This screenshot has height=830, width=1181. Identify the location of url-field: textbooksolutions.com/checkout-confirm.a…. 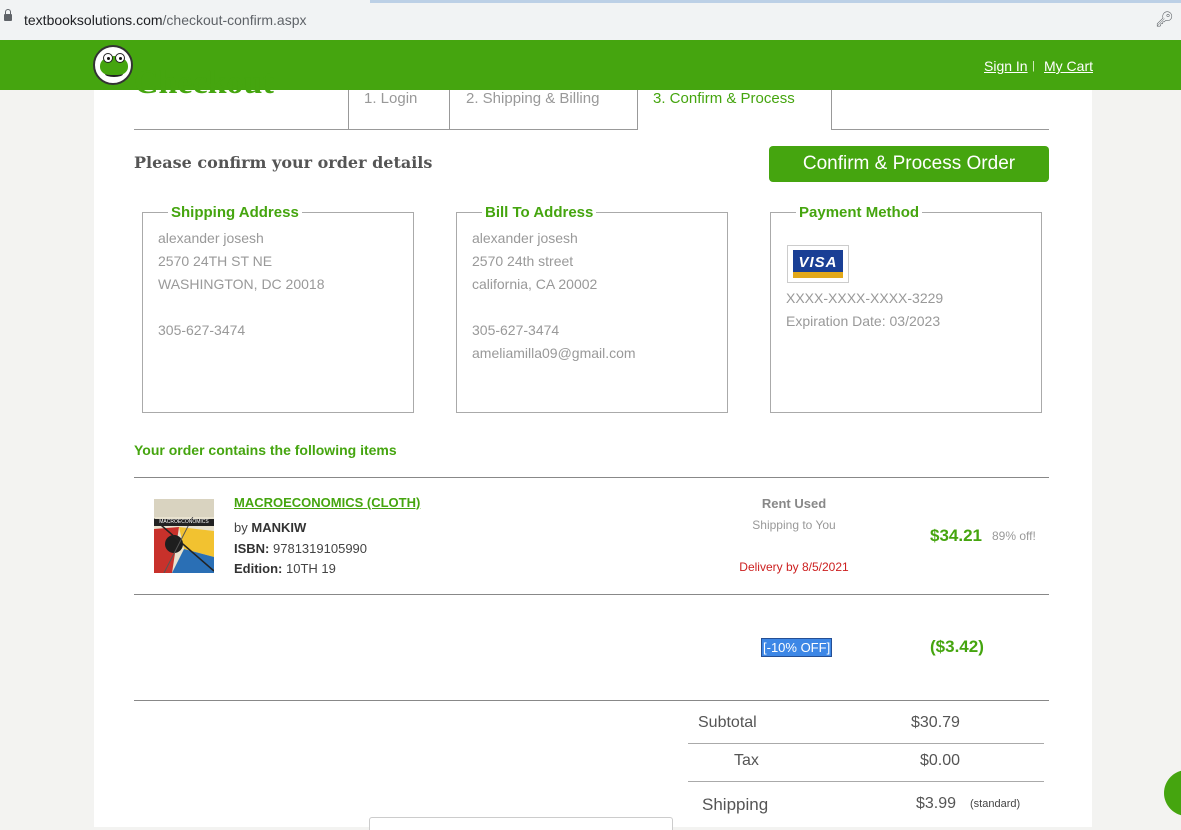
(165, 20).